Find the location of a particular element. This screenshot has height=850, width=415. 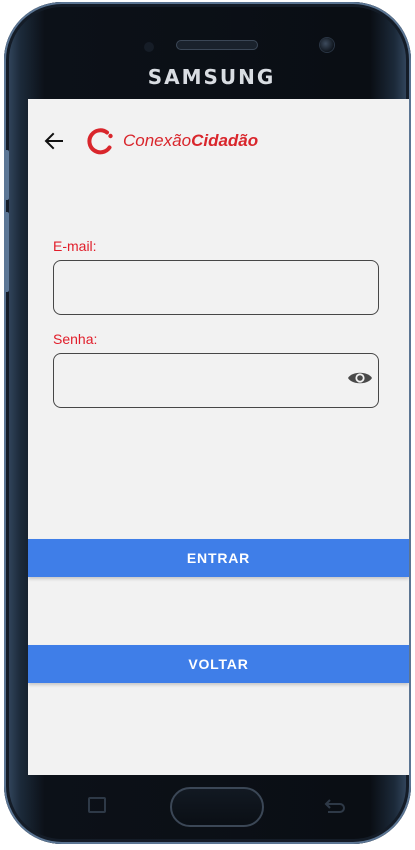

logo-text-prefix: Conexão is located at coordinates (157, 140).